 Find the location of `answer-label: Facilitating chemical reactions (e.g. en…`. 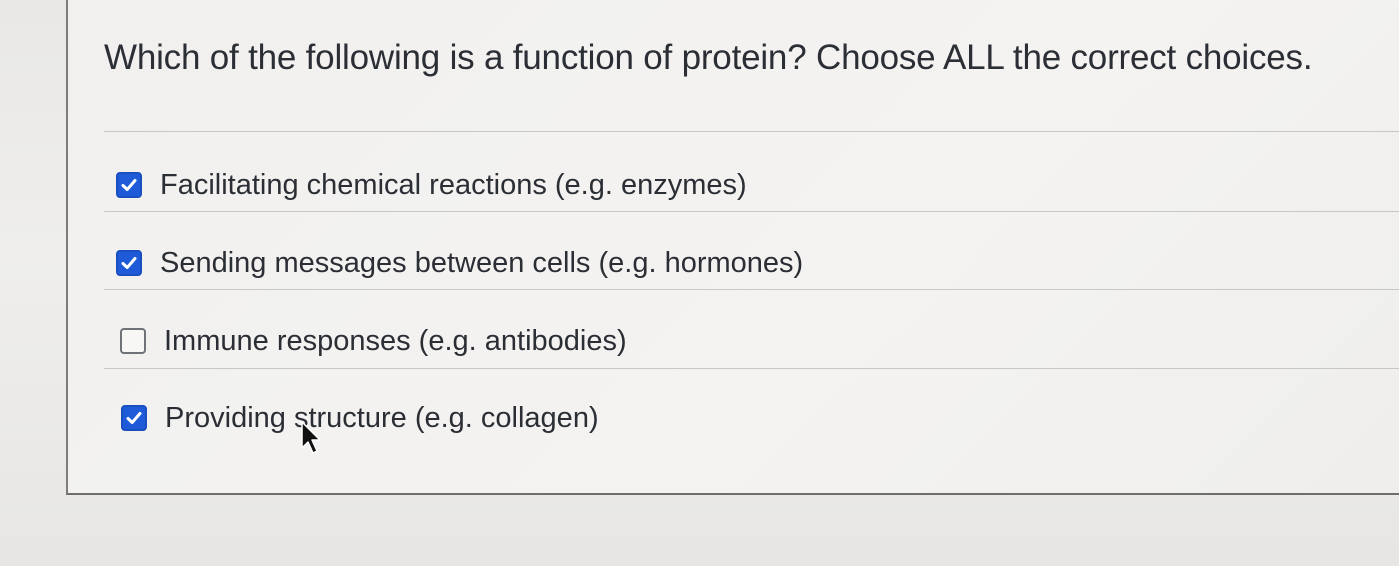

answer-label: Facilitating chemical reactions (e.g. en… is located at coordinates (453, 184).